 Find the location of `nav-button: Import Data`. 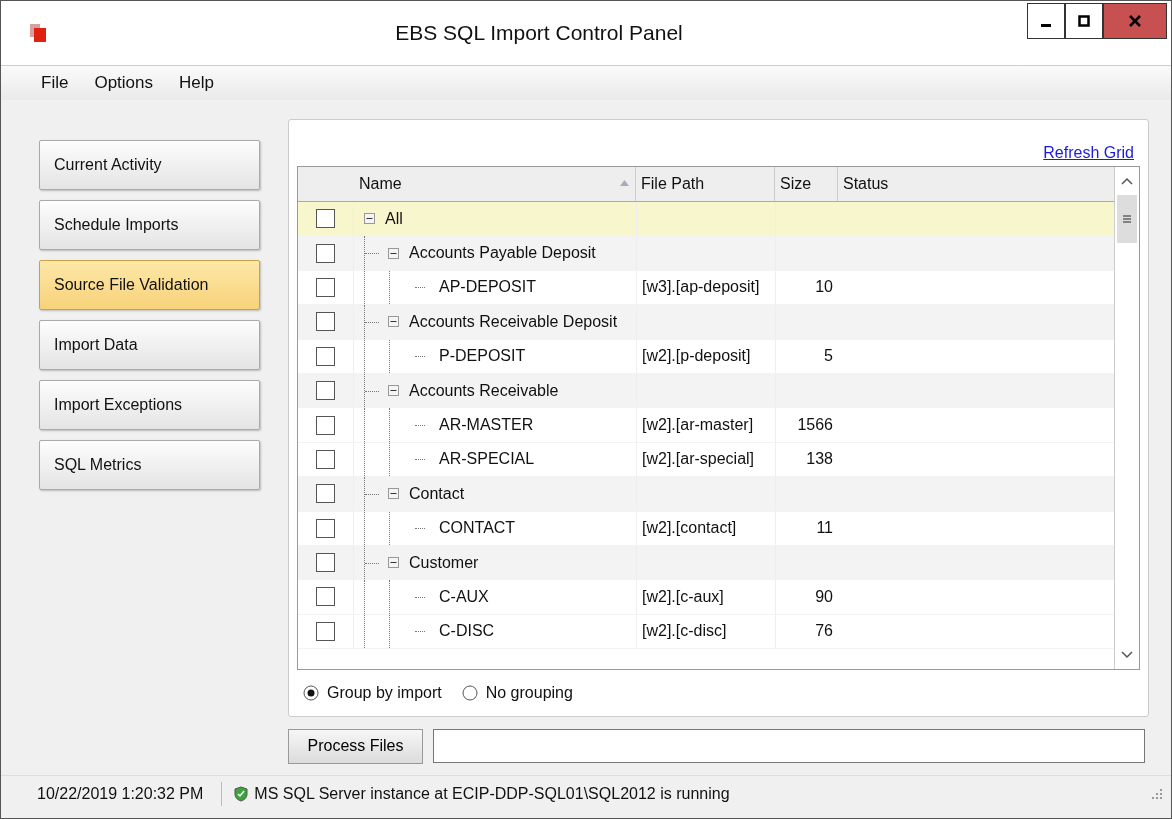

nav-button: Import Data is located at coordinates (149, 345).